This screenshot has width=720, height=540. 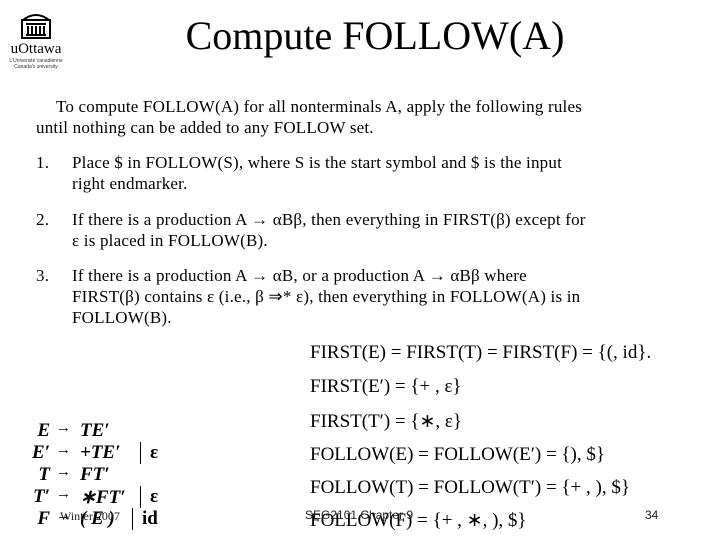 What do you see at coordinates (36, 67) in the screenshot?
I see `logo-tagline-2: Canada's university` at bounding box center [36, 67].